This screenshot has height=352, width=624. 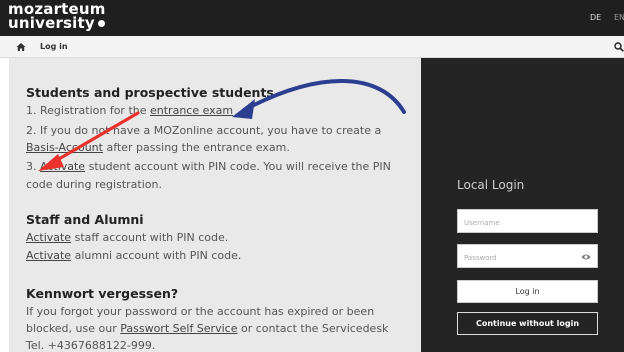 What do you see at coordinates (48, 237) in the screenshot?
I see `activate-staff-link: Activate` at bounding box center [48, 237].